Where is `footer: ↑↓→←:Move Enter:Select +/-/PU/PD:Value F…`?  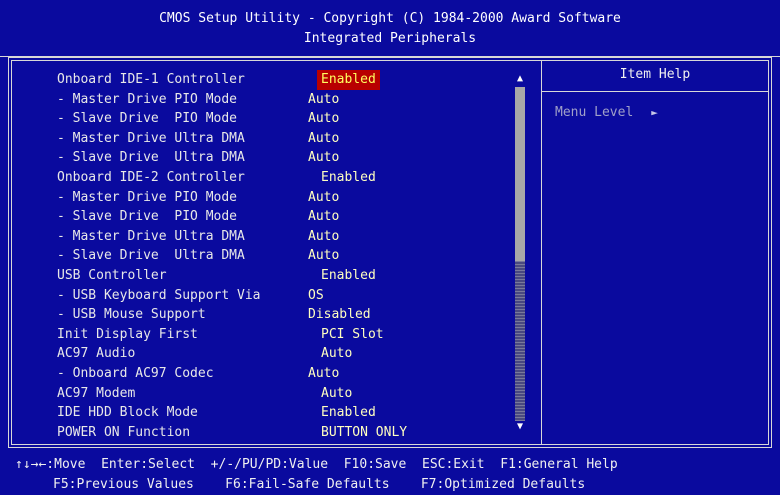 footer: ↑↓→←:Move Enter:Select +/-/PU/PD:Value F… is located at coordinates (390, 475).